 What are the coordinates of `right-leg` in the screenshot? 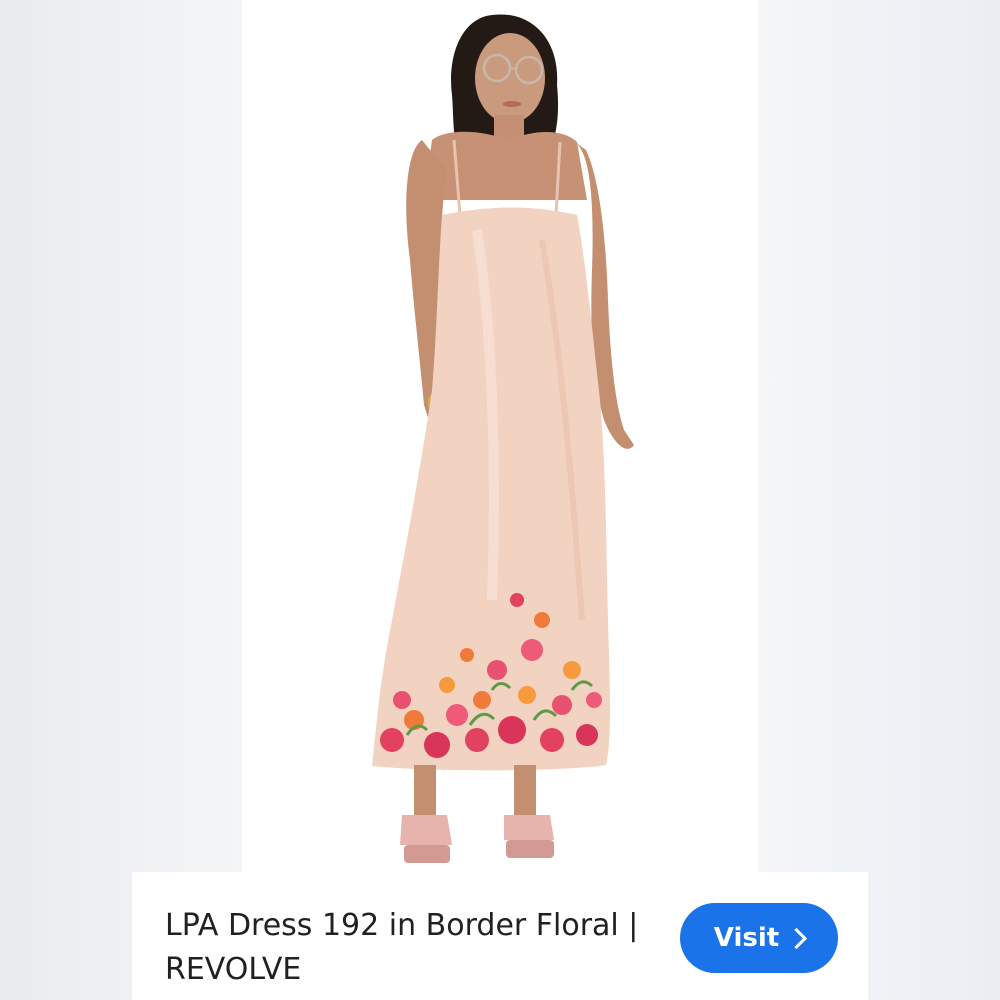 It's located at (525, 790).